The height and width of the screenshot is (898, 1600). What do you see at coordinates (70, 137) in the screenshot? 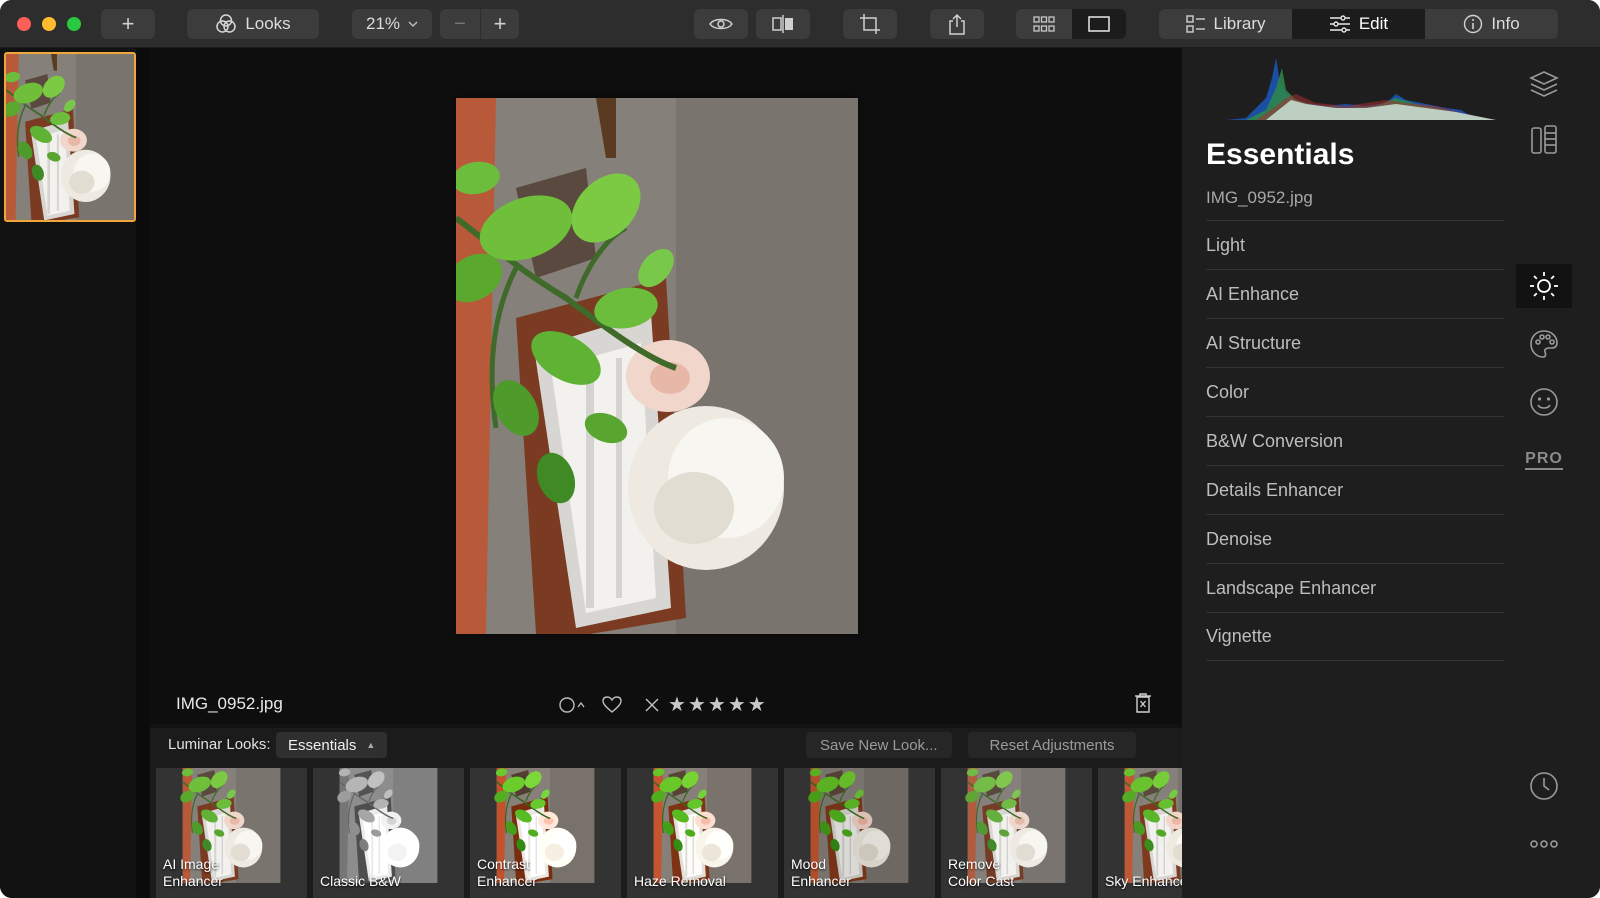
I see `filmstrip-thumbnail` at bounding box center [70, 137].